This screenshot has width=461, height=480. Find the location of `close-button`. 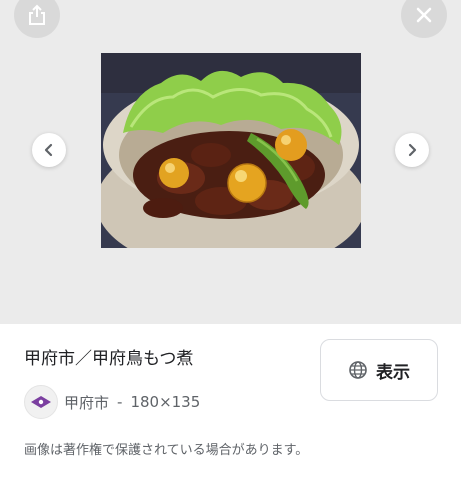

close-button is located at coordinates (424, 19).